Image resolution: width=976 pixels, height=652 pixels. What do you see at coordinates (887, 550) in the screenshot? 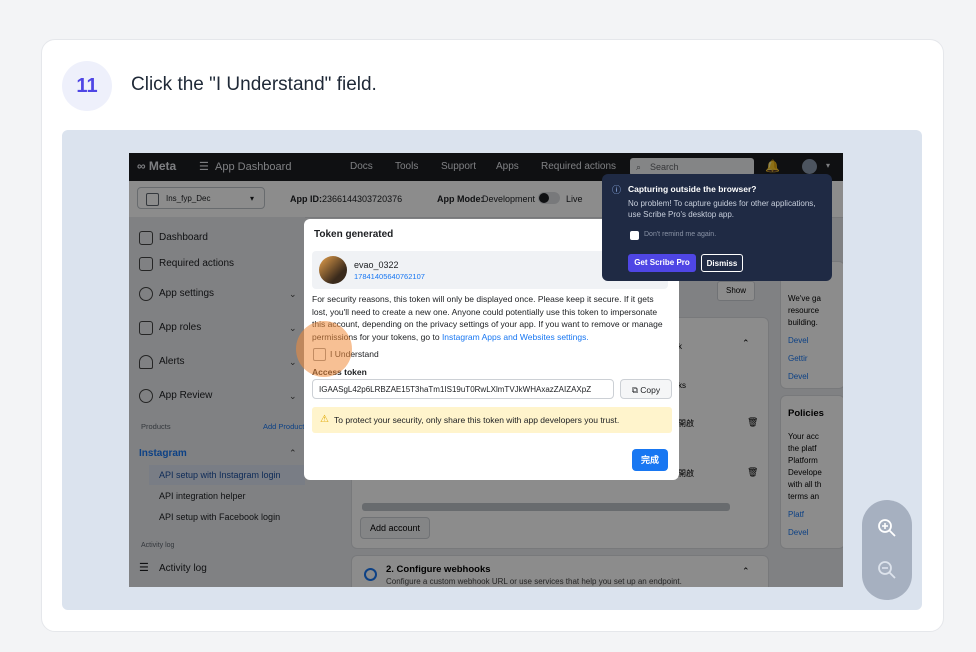
I see `zoom-controls` at bounding box center [887, 550].